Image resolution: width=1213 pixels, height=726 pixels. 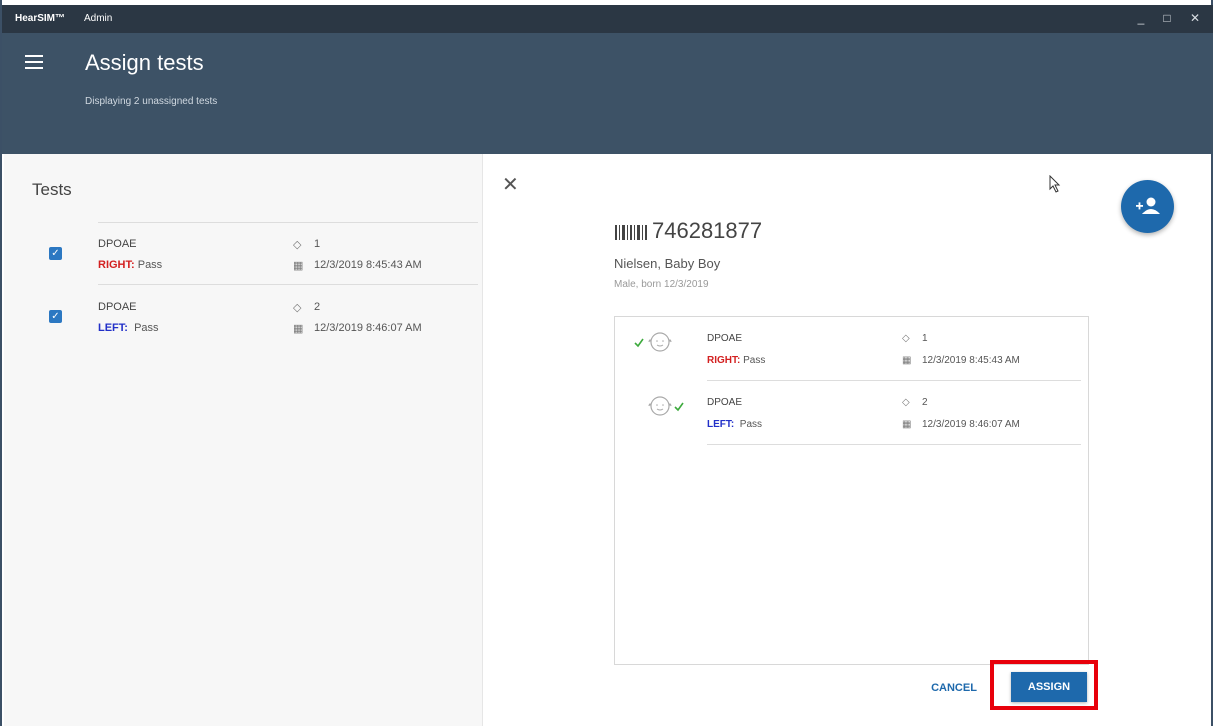 What do you see at coordinates (34, 62) in the screenshot?
I see `menu-icon` at bounding box center [34, 62].